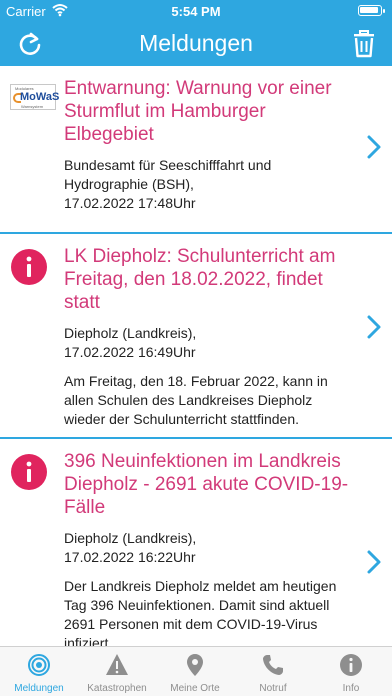 The width and height of the screenshot is (392, 696). Describe the element at coordinates (273, 688) in the screenshot. I see `tab-label: Notruf` at that location.